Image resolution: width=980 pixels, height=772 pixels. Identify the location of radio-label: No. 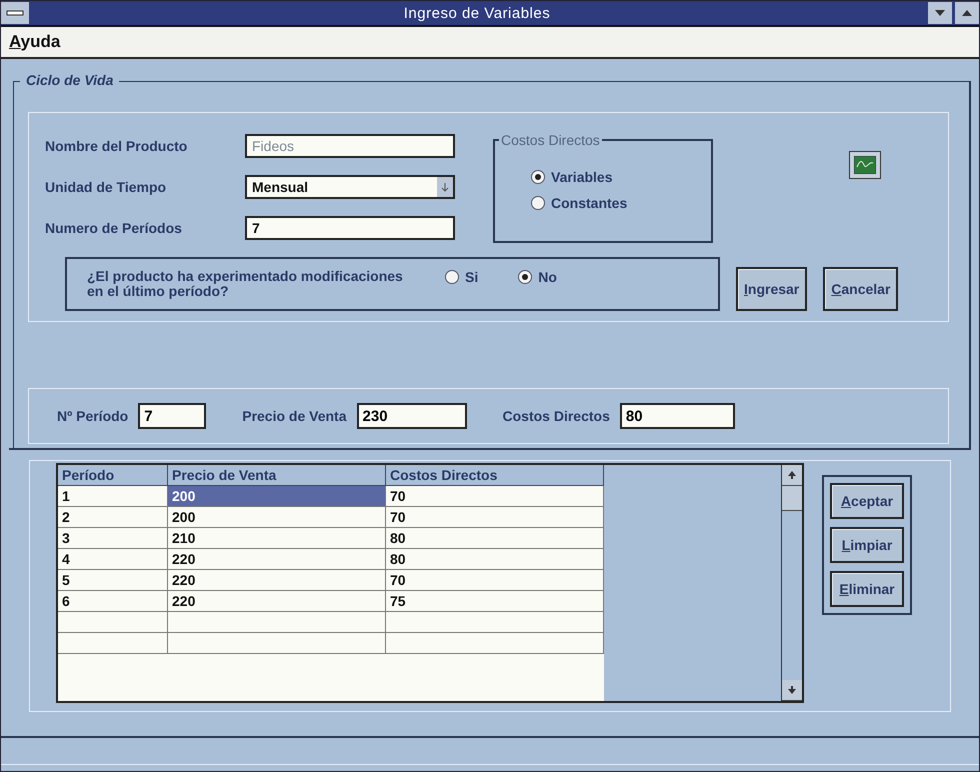
(547, 277).